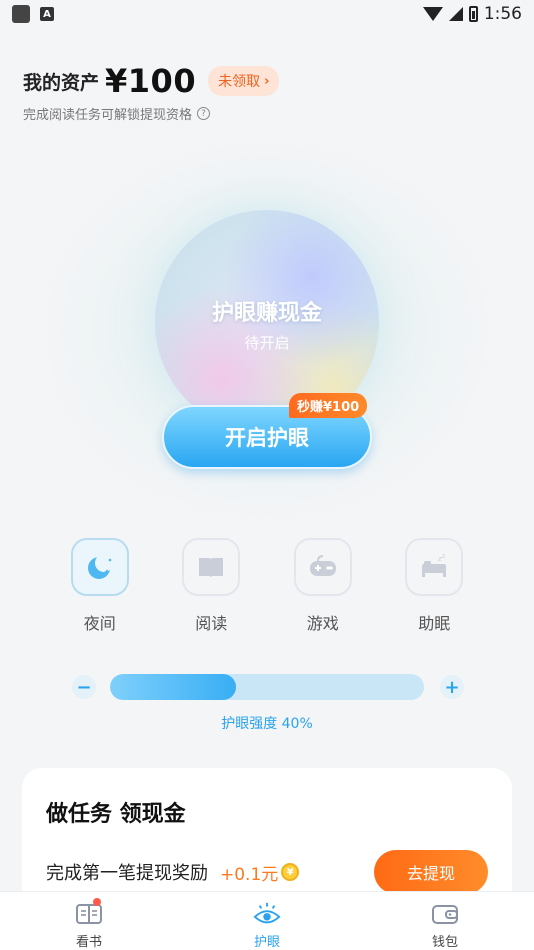 This screenshot has height=950, width=534. Describe the element at coordinates (99, 623) in the screenshot. I see `mode-label: 夜间` at that location.